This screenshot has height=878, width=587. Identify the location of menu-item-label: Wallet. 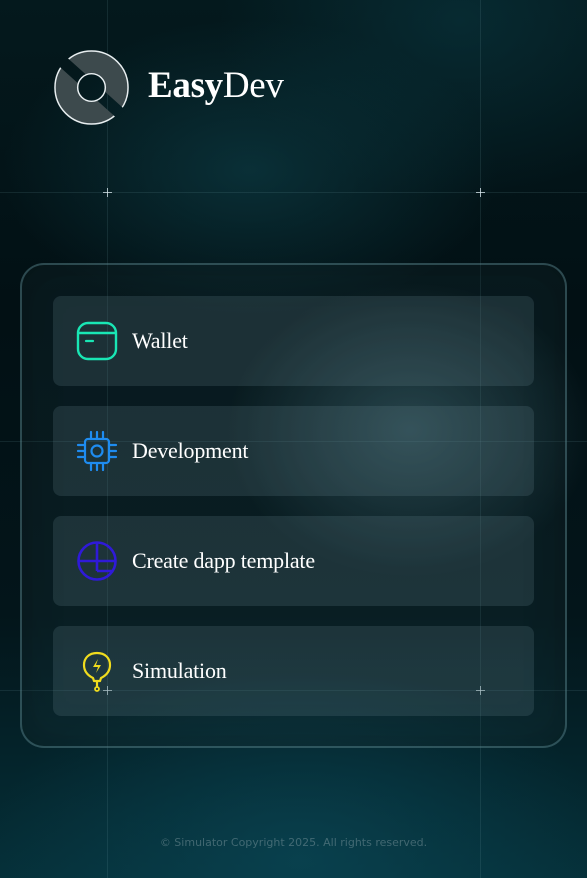
(160, 340).